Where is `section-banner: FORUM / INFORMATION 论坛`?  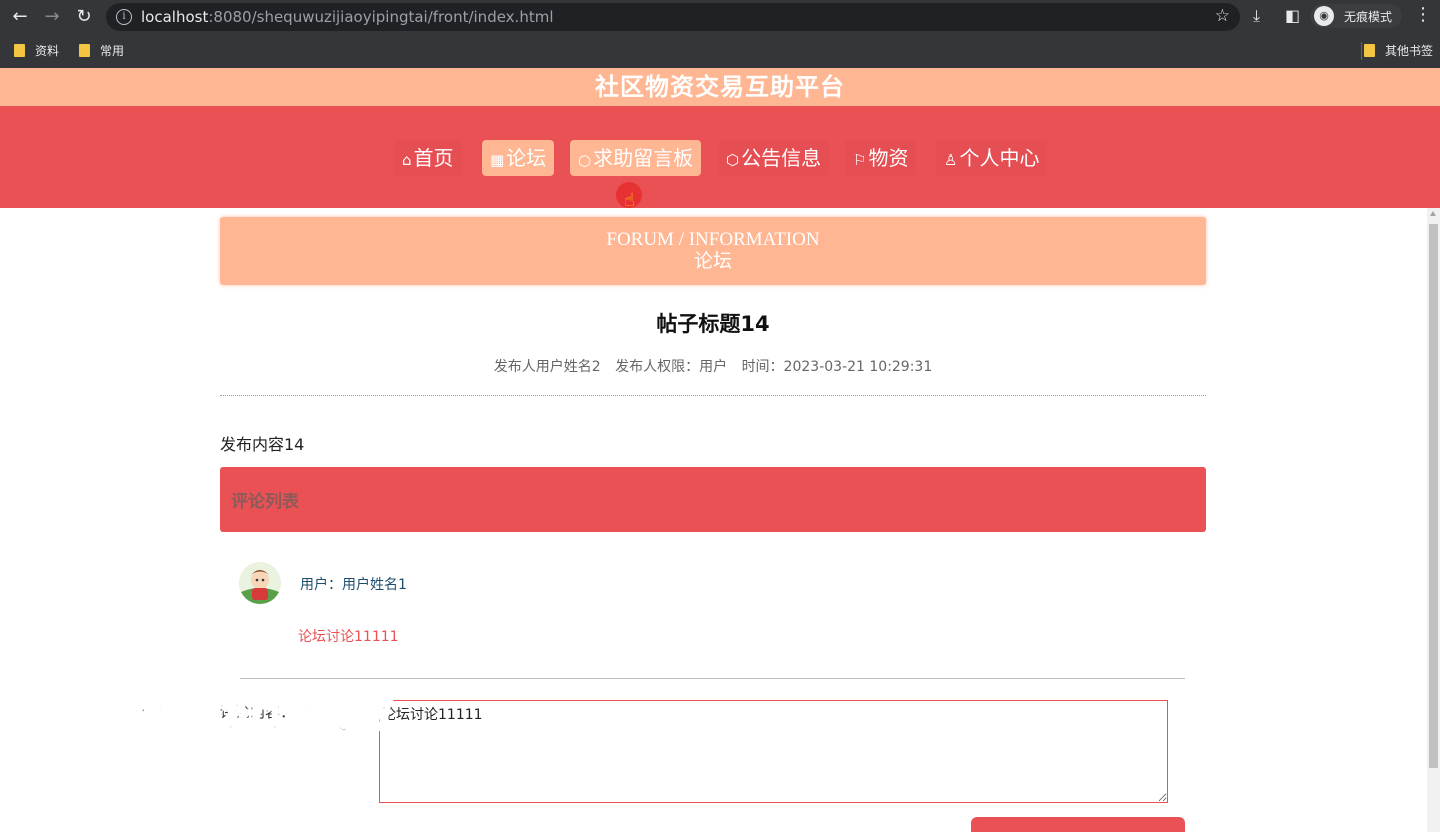
section-banner: FORUM / INFORMATION 论坛 is located at coordinates (713, 251).